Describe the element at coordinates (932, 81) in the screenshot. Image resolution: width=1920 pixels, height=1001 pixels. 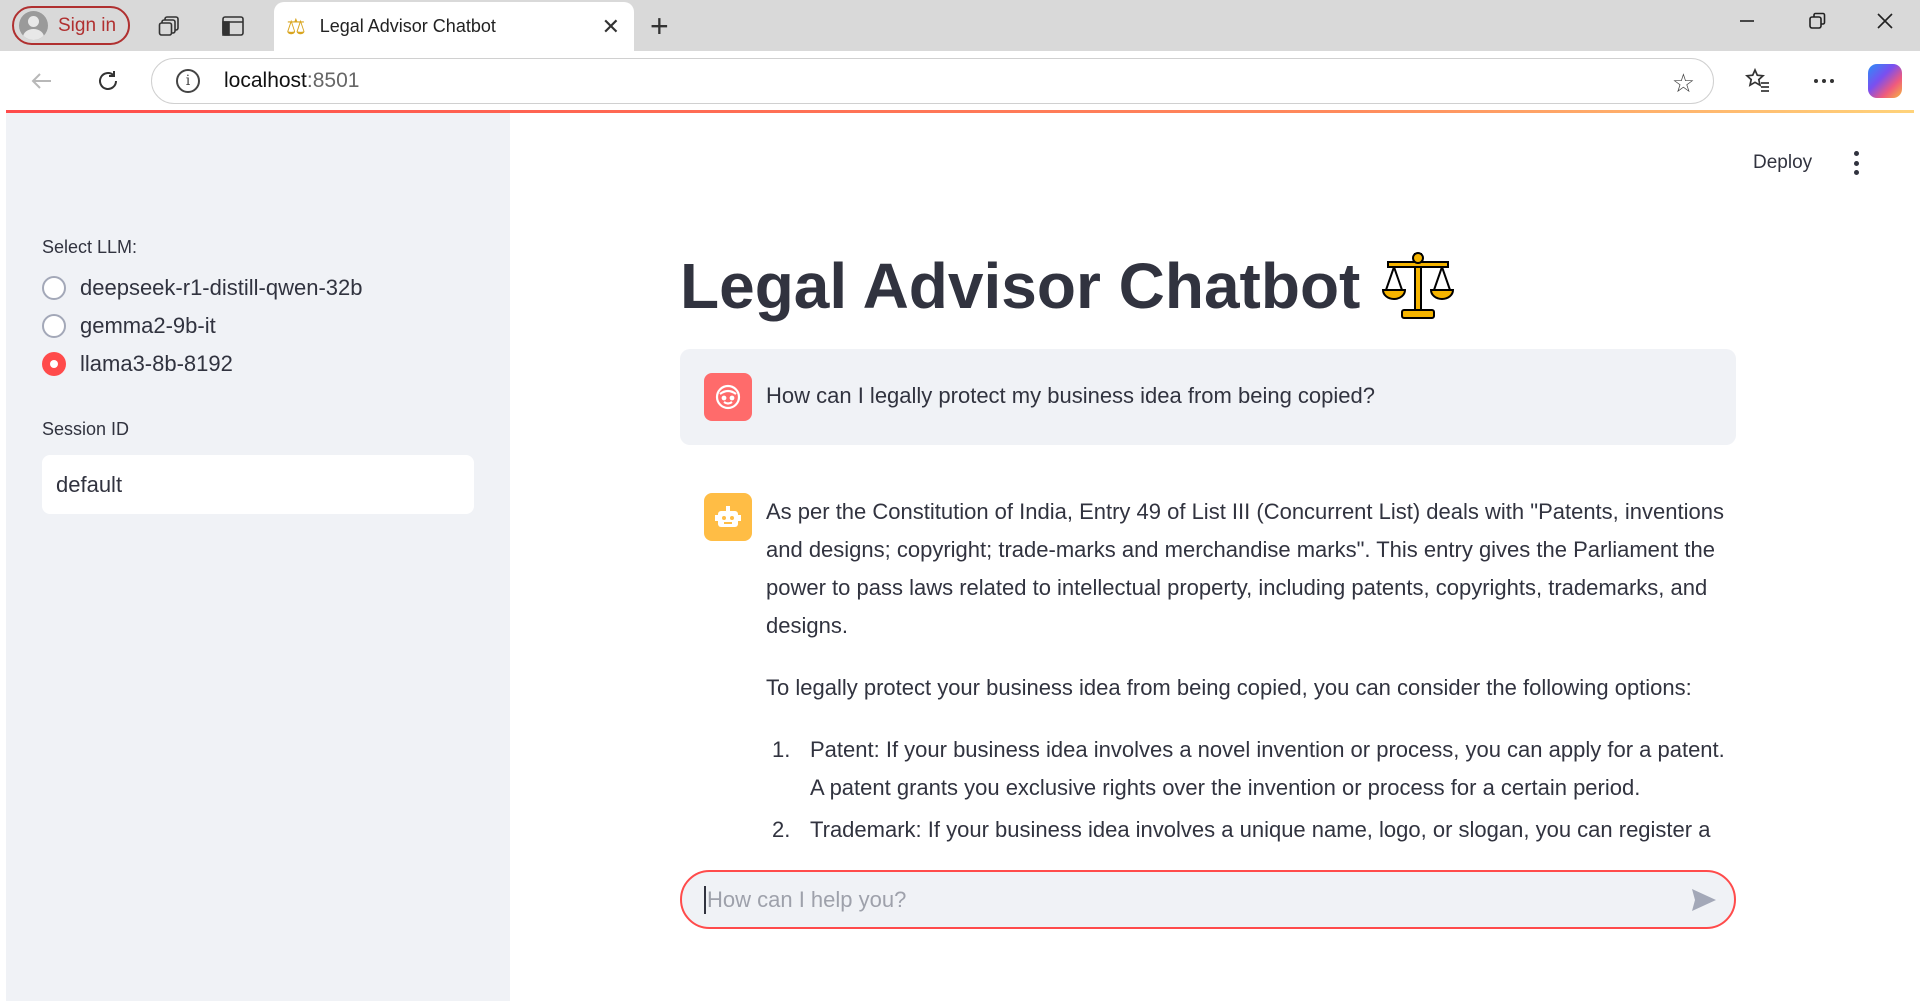
I see `url-bar: i localhost:8501 ☆` at that location.